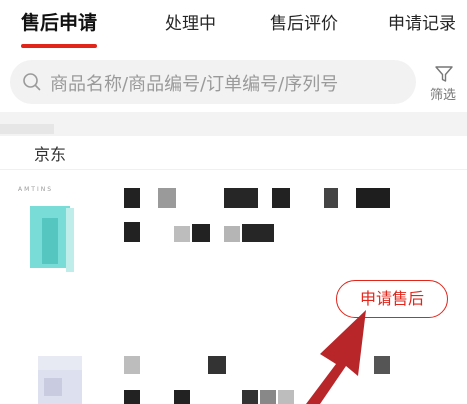 The width and height of the screenshot is (467, 404). I want to click on product-thumbnail: AMTINS, so click(48, 232).